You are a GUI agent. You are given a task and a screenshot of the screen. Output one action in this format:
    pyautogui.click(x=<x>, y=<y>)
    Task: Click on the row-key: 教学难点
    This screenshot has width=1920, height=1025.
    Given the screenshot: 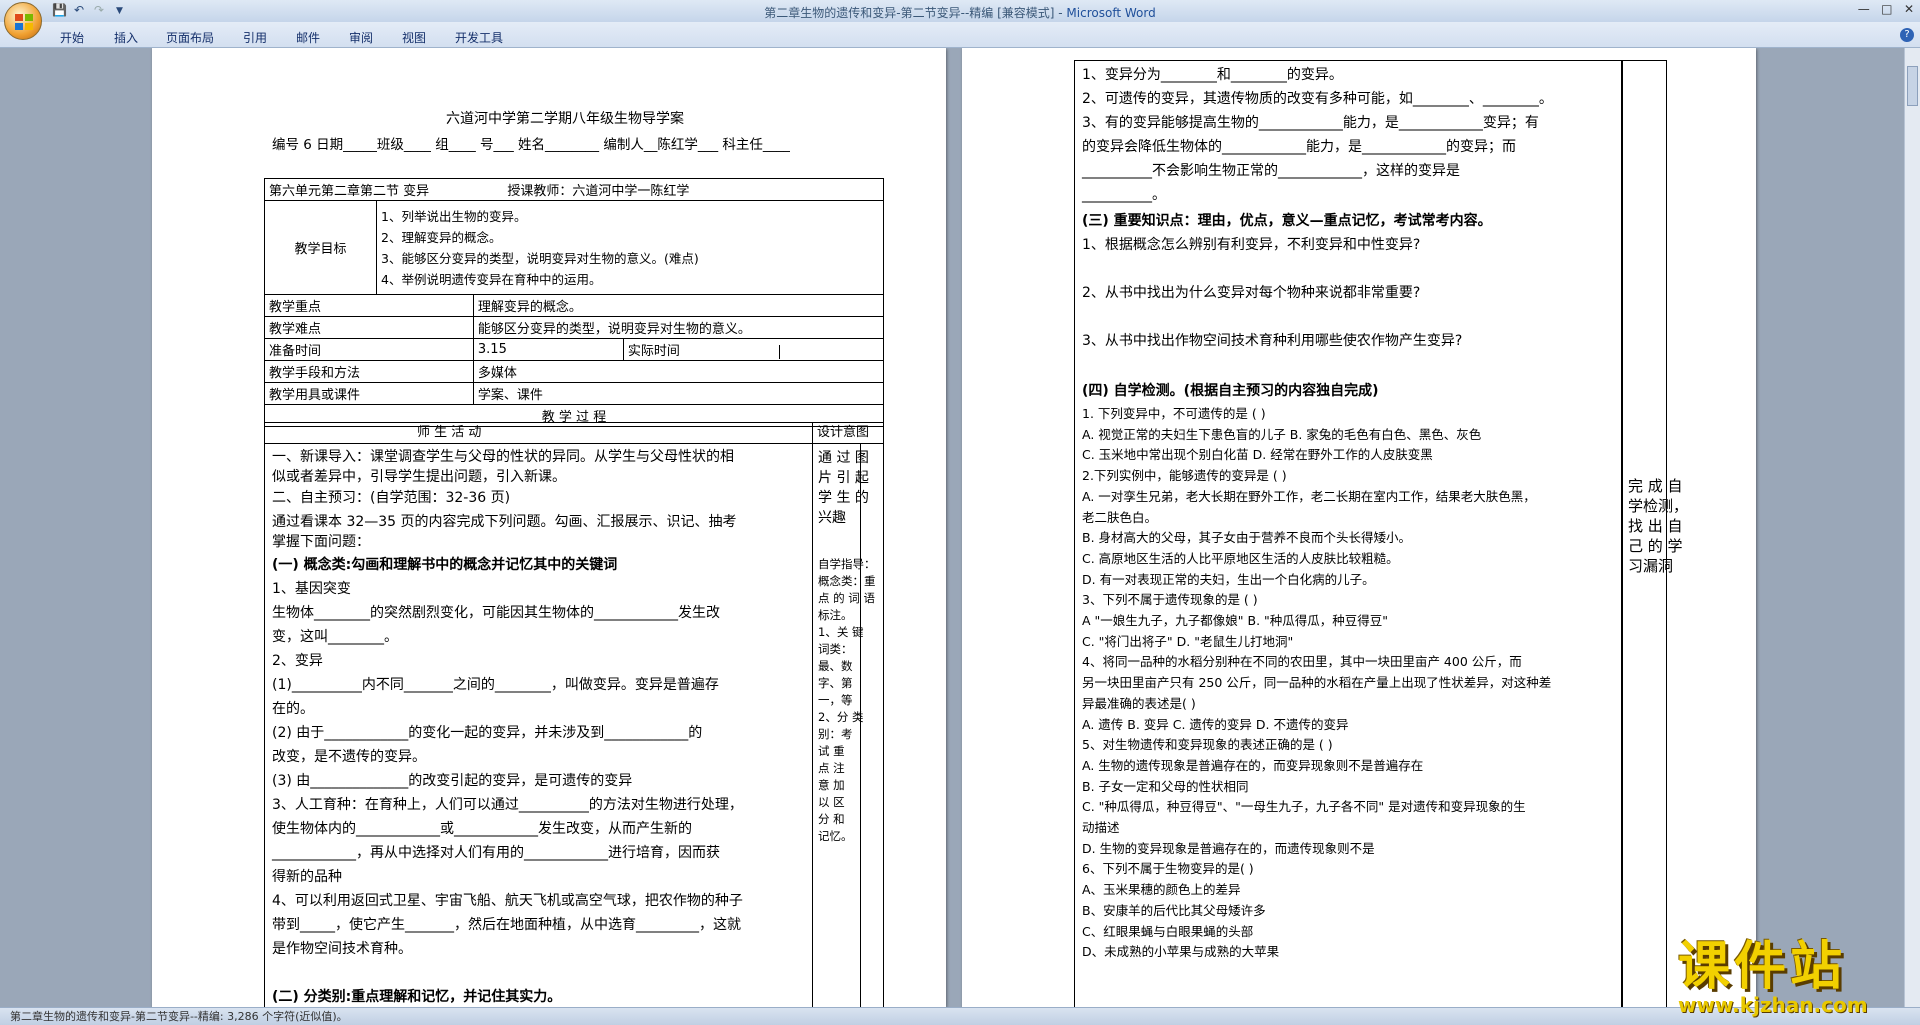 What is the action you would take?
    pyautogui.click(x=369, y=327)
    